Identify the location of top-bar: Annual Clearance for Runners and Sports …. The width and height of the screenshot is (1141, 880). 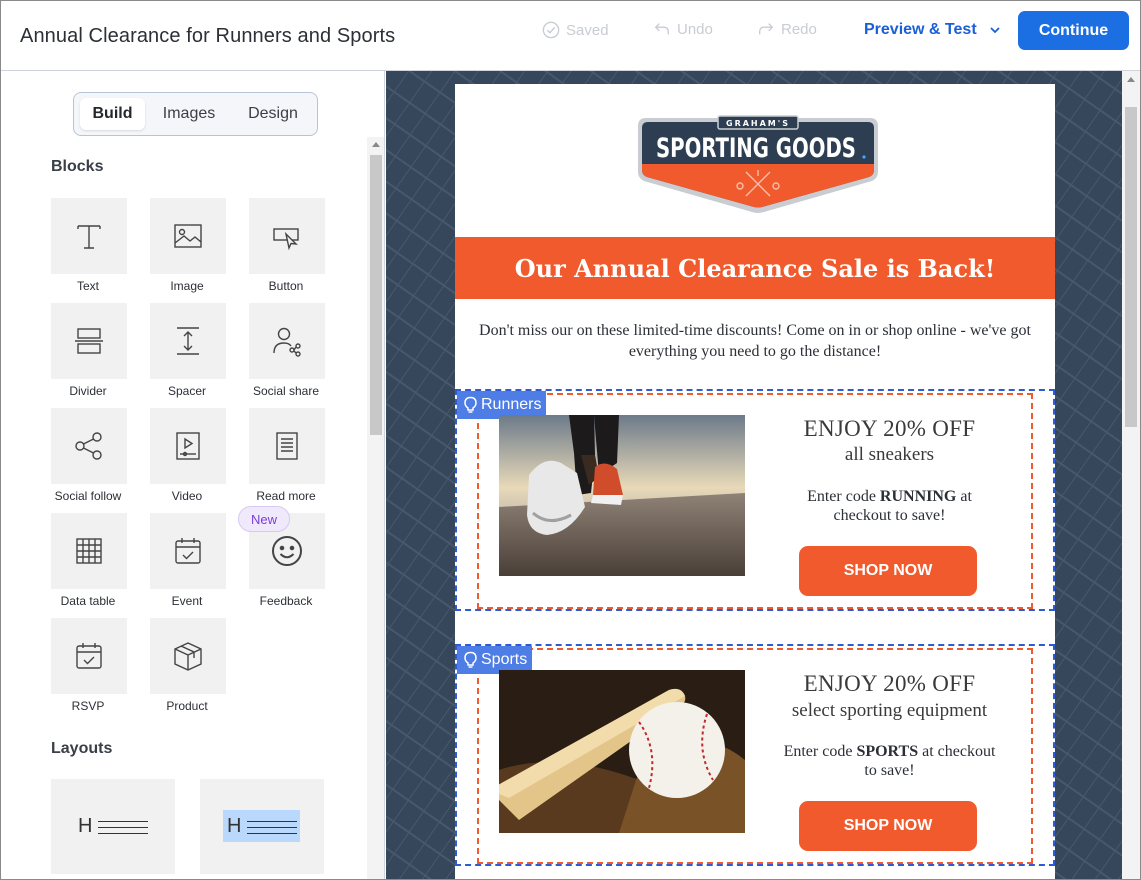
(570, 36).